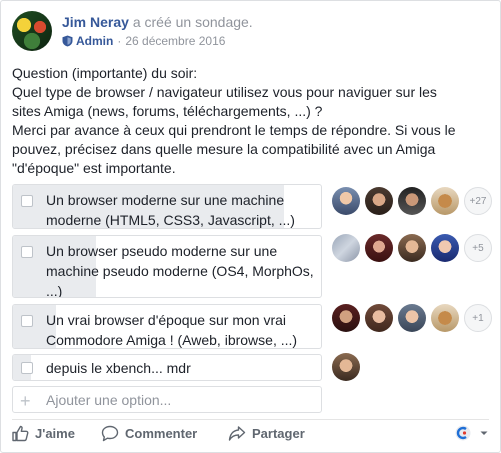 The image size is (501, 453). Describe the element at coordinates (175, 41) in the screenshot. I see `post-date: 26 décembre 2016` at that location.